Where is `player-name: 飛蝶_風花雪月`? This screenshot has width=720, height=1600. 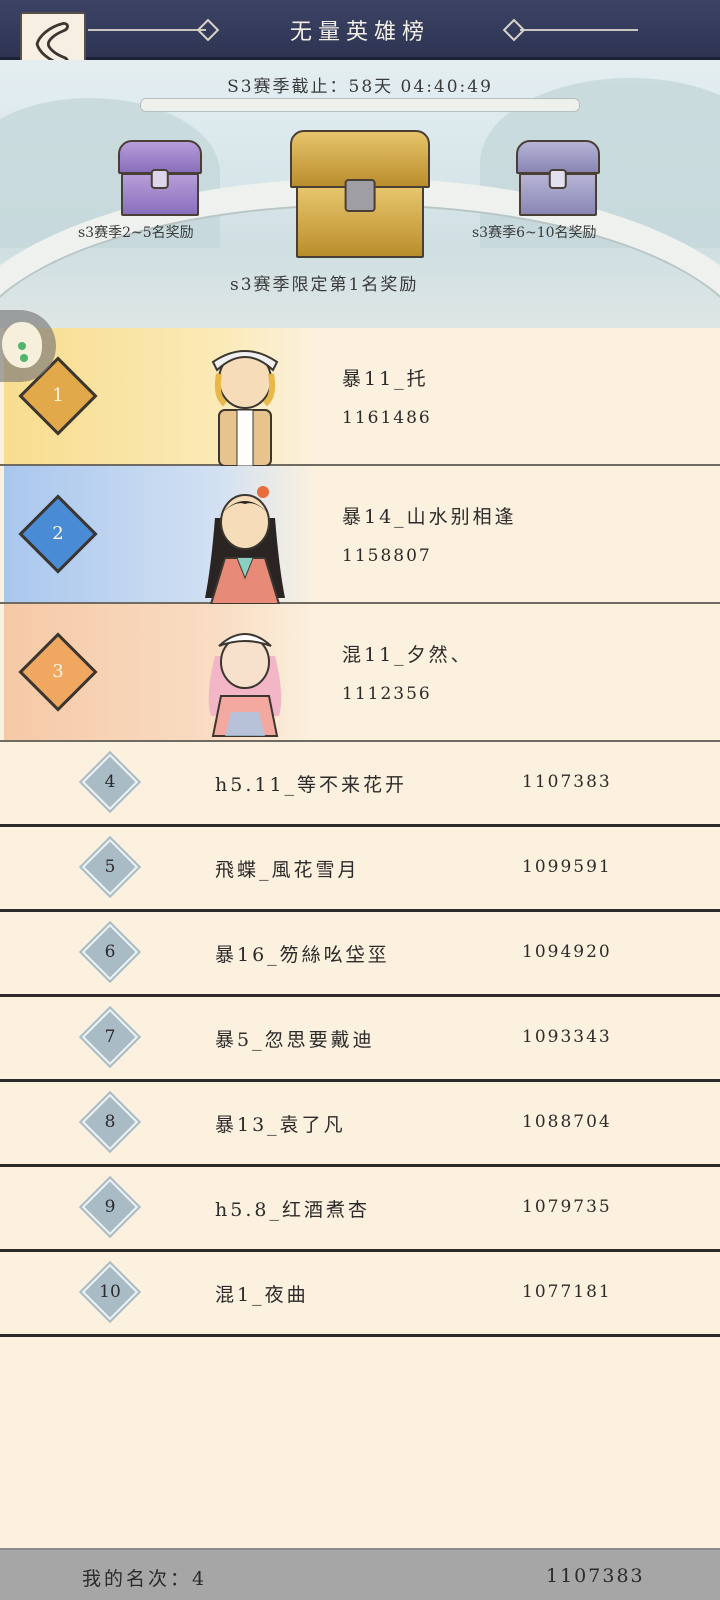
player-name: 飛蝶_風花雪月 is located at coordinates (287, 870).